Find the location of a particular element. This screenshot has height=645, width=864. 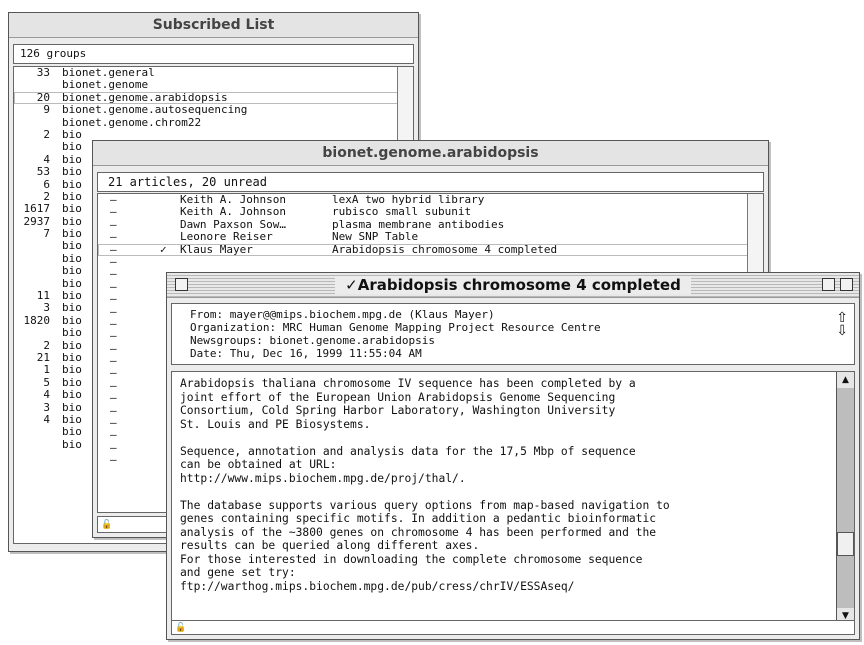

window-title: bionet.genome.arabidopsis is located at coordinates (430, 153).